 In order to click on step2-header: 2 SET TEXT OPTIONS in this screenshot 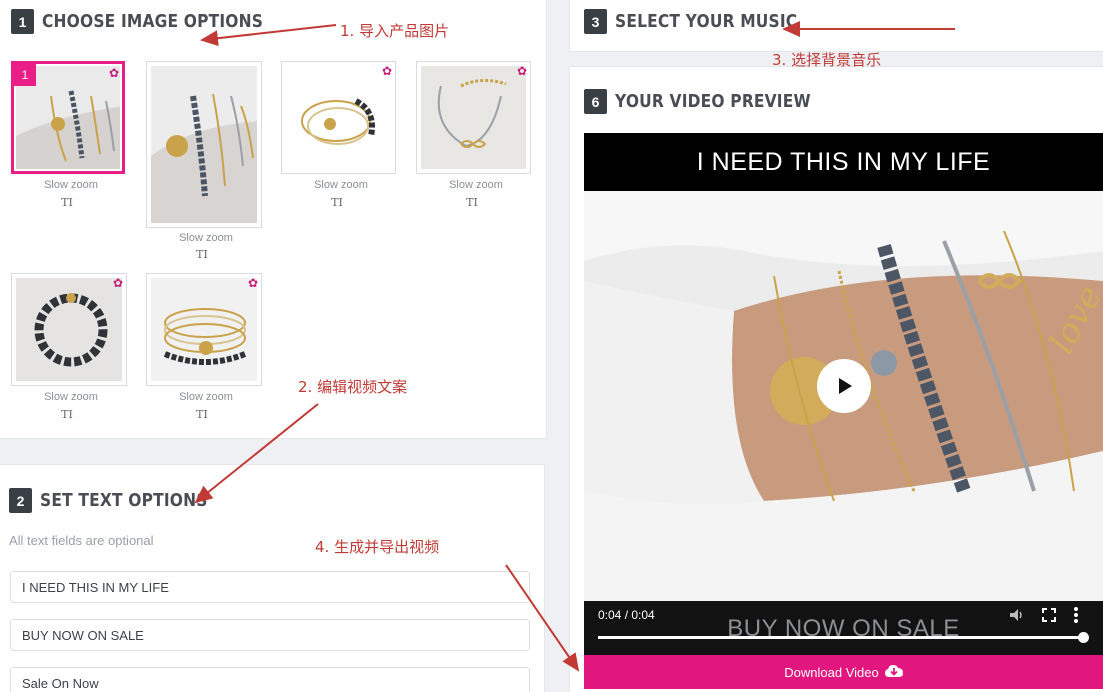, I will do `click(122, 500)`.